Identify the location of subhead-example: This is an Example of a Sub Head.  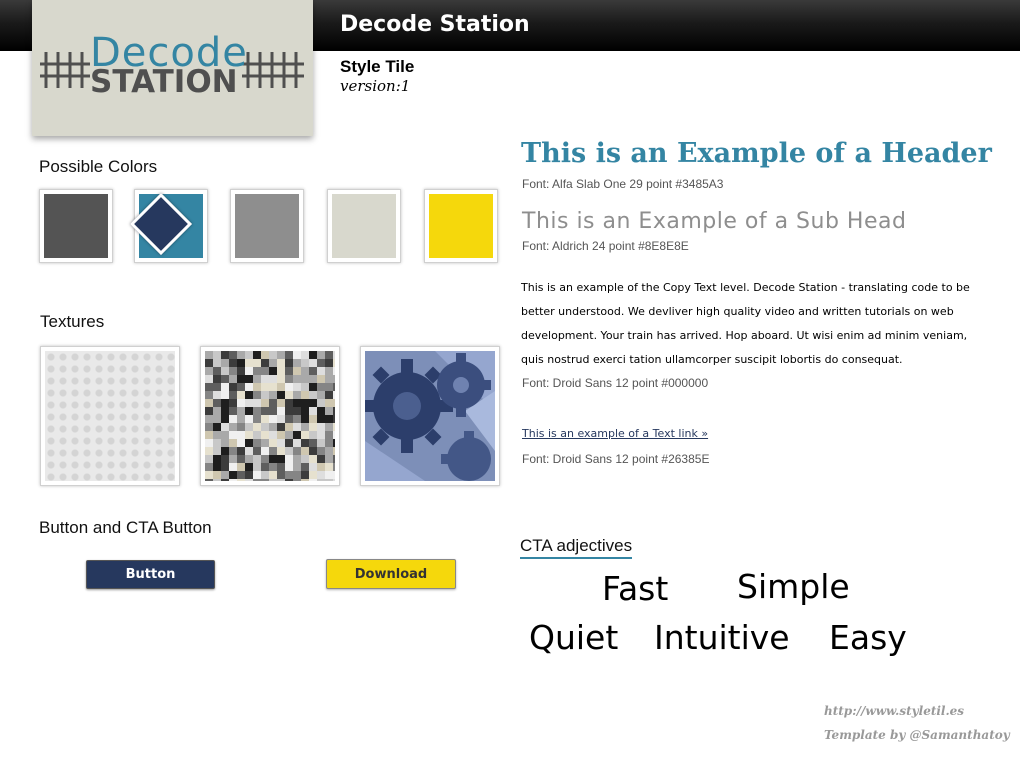
(714, 221).